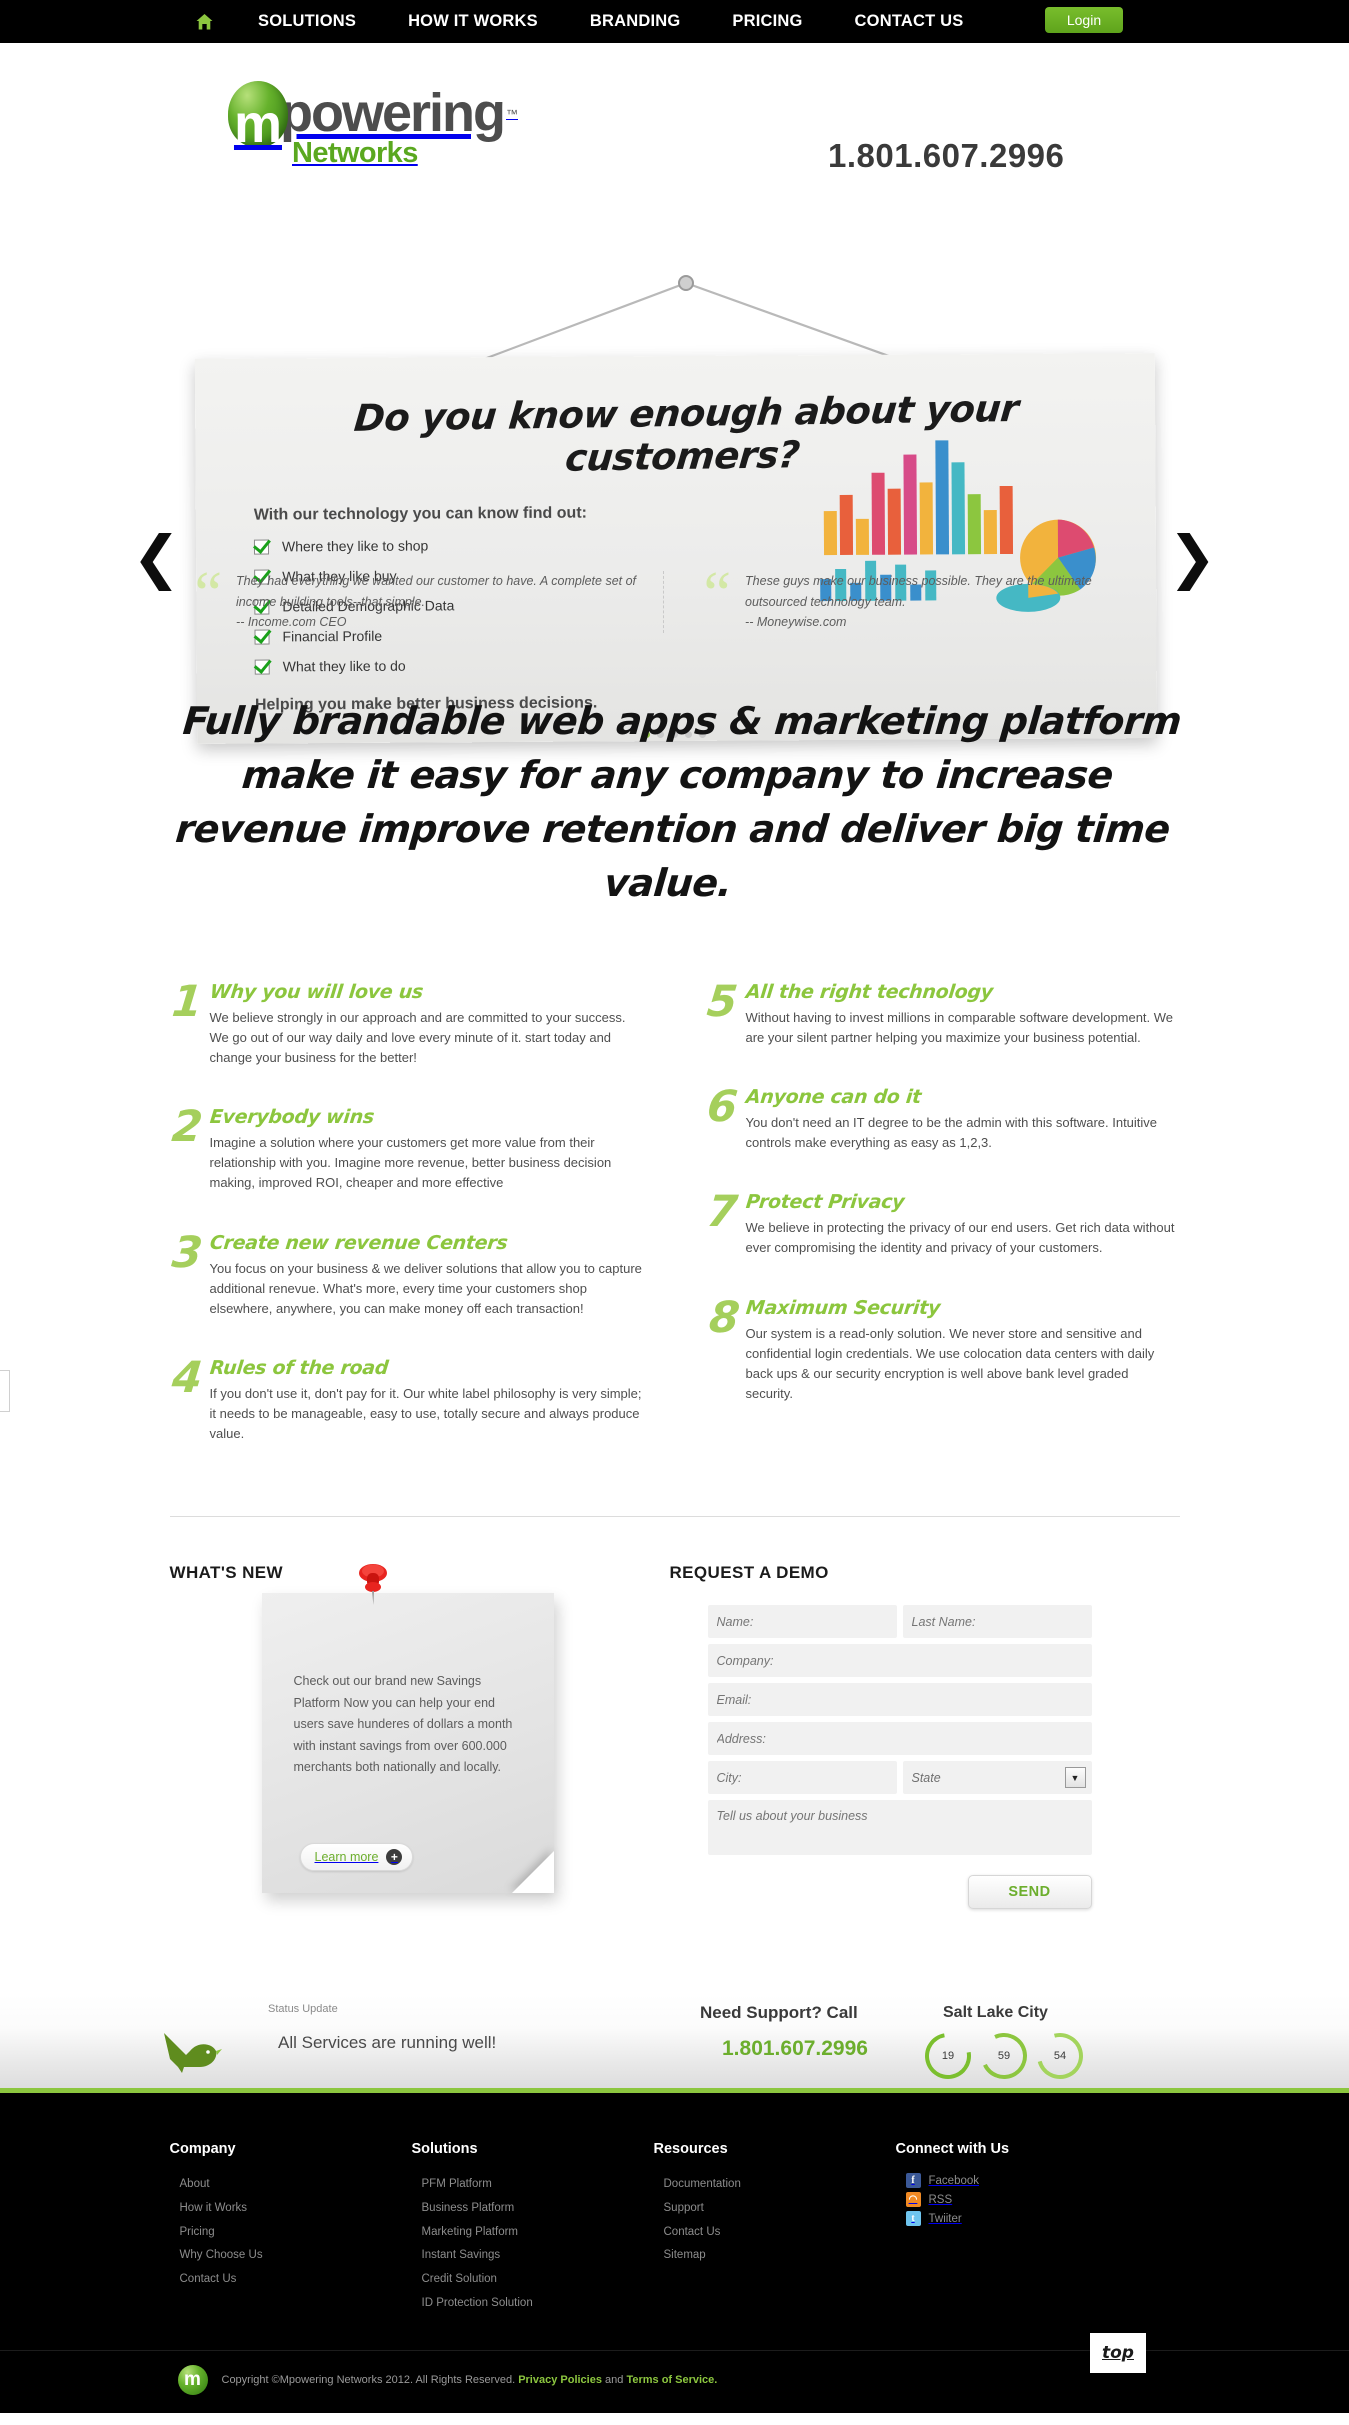  Describe the element at coordinates (833, 1096) in the screenshot. I see `feature-title: Anyone can do it` at that location.